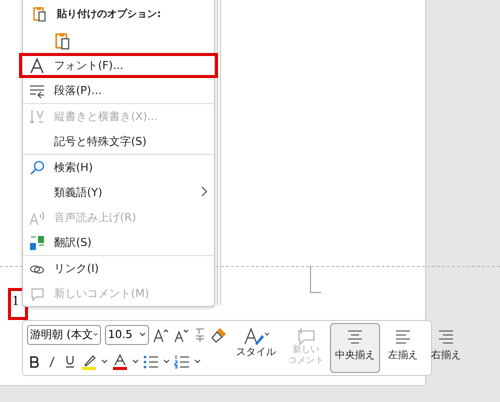 The width and height of the screenshot is (500, 402). Describe the element at coordinates (127, 334) in the screenshot. I see `size-dropdown: 10.5` at that location.